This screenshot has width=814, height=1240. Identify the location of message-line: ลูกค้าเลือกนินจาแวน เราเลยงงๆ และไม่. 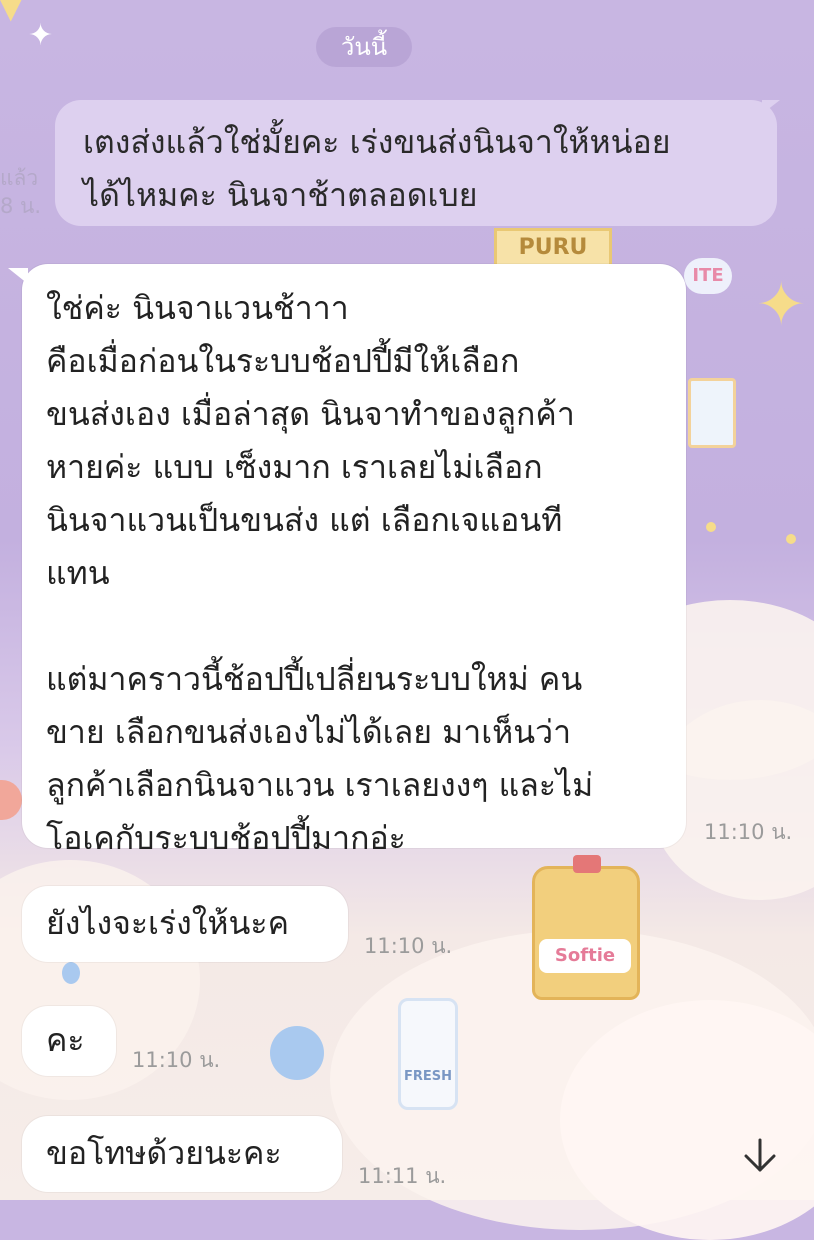
(320, 785).